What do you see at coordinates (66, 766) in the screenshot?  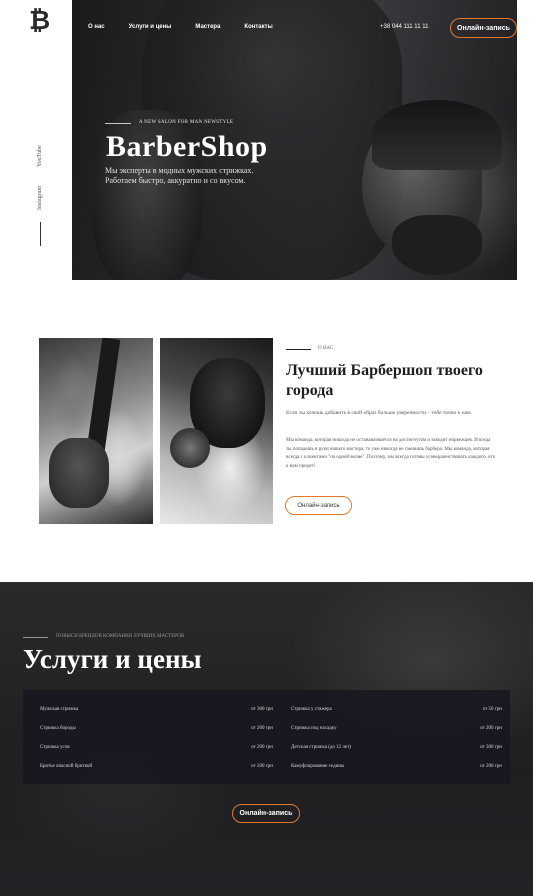 I see `service-name: Бритье опасной бритвой` at bounding box center [66, 766].